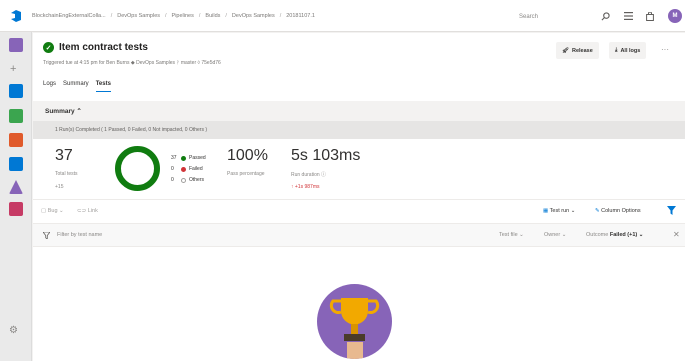  Describe the element at coordinates (48, 47) in the screenshot. I see `success-check-icon: ✓` at that location.